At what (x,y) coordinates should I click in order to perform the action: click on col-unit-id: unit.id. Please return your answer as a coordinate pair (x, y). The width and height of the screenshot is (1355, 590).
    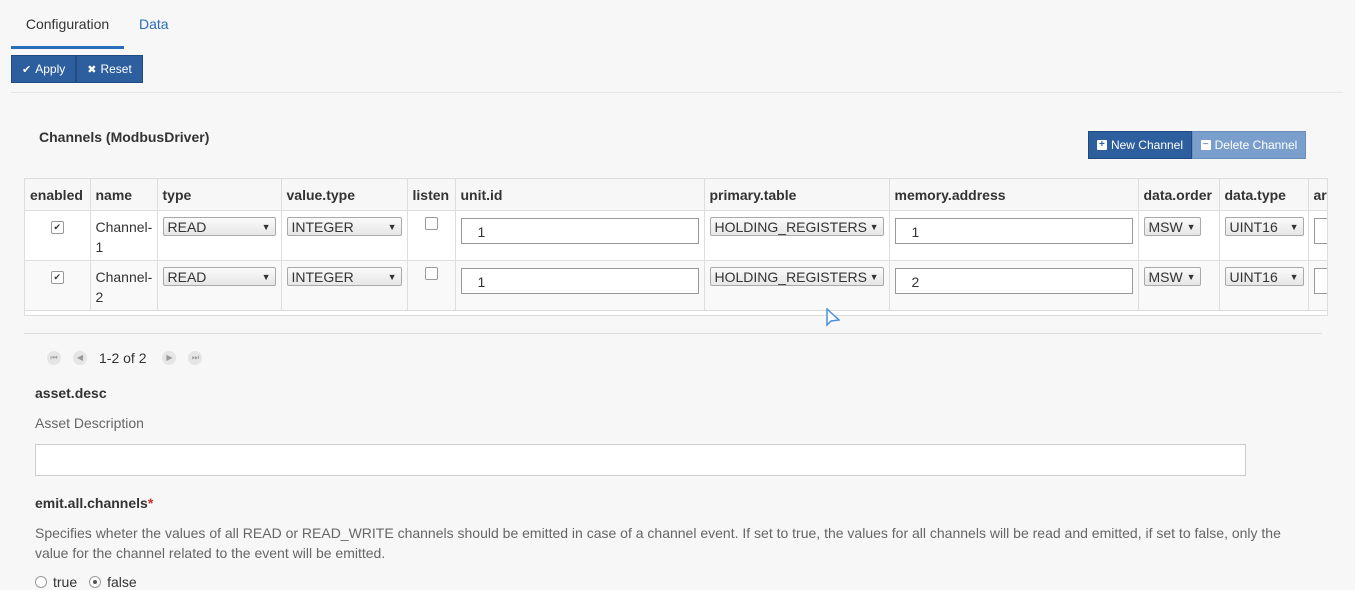
    Looking at the image, I should click on (580, 195).